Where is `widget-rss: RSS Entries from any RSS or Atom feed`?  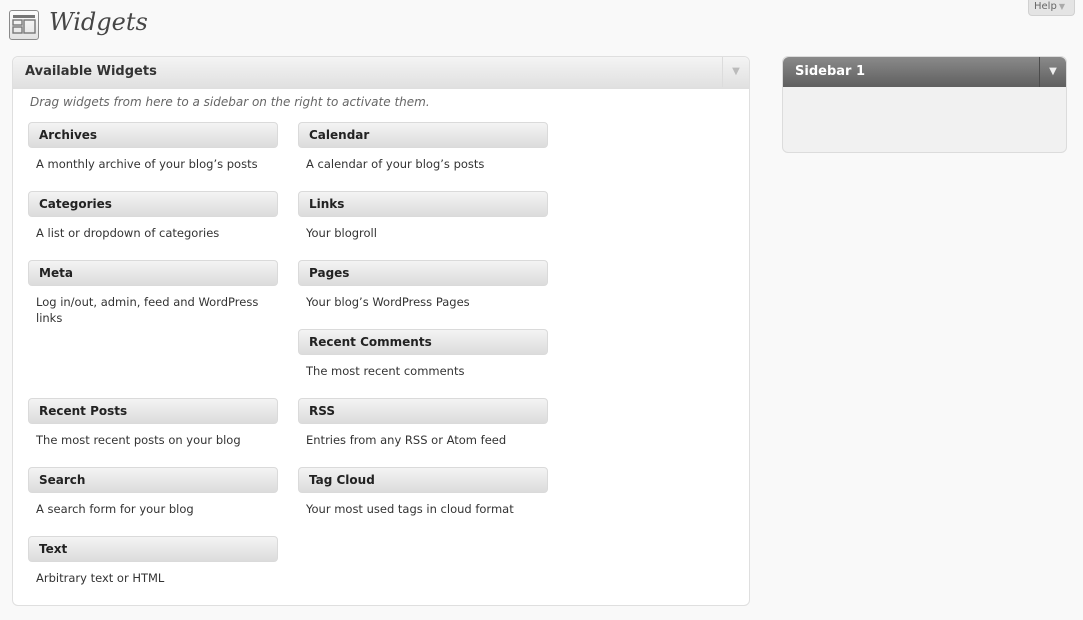
widget-rss: RSS Entries from any RSS or Atom feed is located at coordinates (423, 423).